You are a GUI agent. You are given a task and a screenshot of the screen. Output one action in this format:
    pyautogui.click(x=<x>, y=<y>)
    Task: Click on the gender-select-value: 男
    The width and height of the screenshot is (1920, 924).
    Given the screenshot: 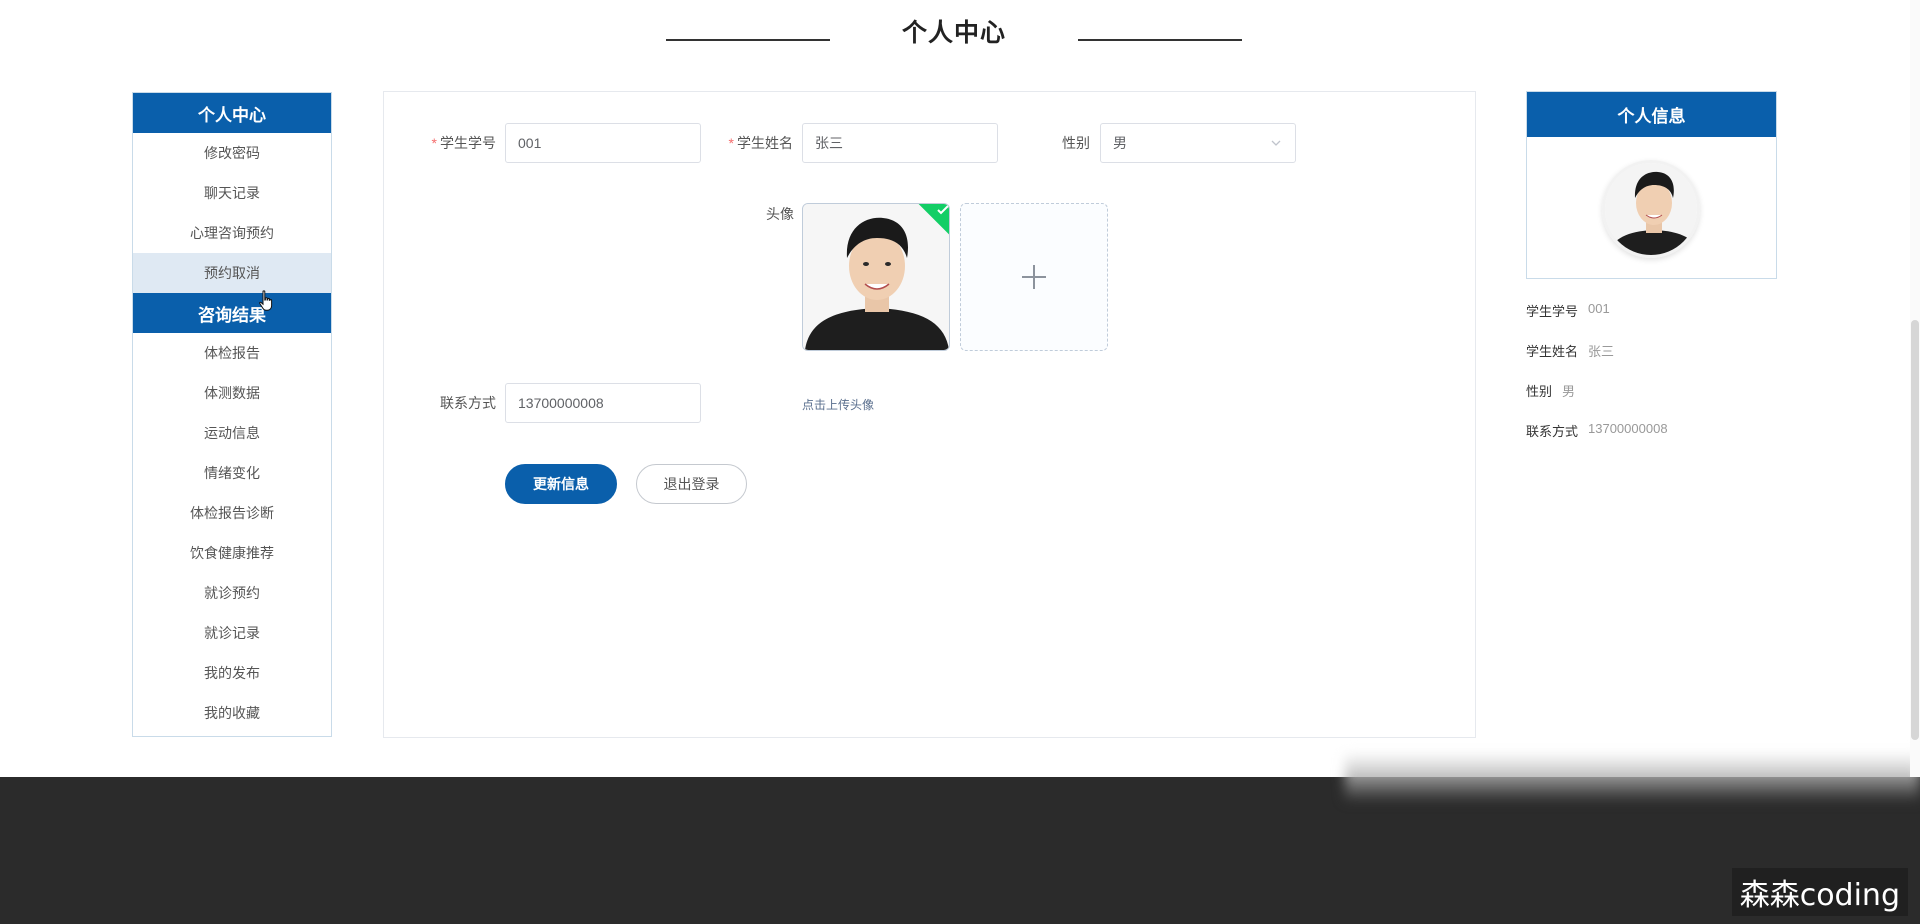 What is the action you would take?
    pyautogui.click(x=1120, y=143)
    